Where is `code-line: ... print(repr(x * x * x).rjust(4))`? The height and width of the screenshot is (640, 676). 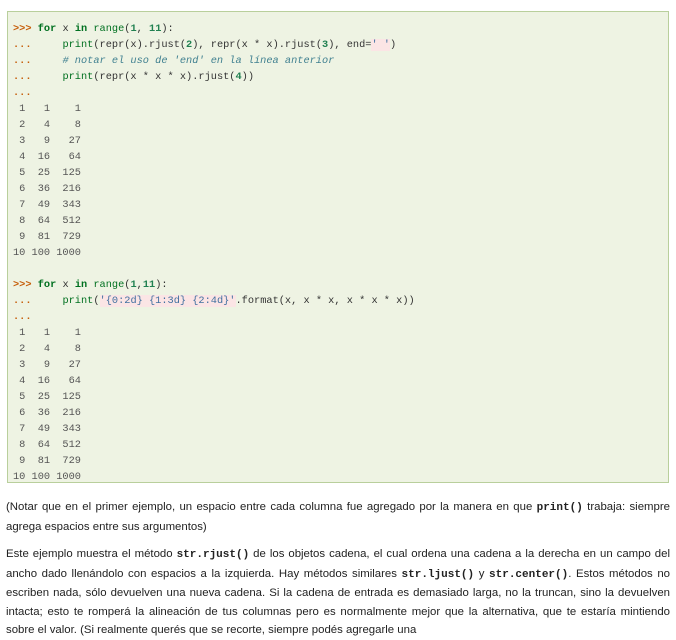
code-line: ... print(repr(x * x * x).rjust(4)) is located at coordinates (214, 77).